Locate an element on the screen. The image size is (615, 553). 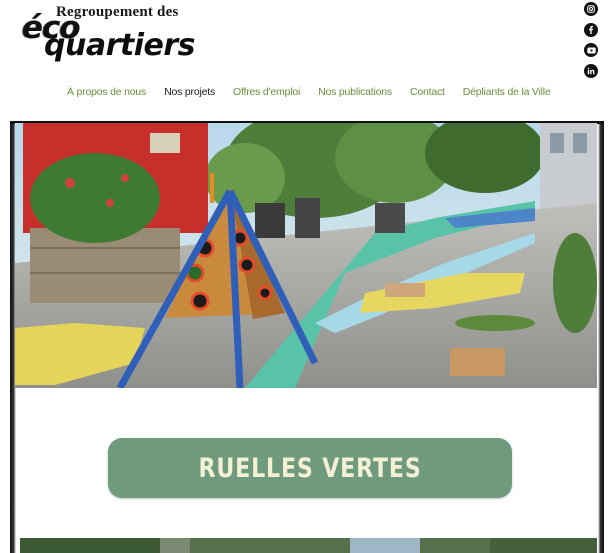
page-title-banner: RUELLES VERTES is located at coordinates (310, 468).